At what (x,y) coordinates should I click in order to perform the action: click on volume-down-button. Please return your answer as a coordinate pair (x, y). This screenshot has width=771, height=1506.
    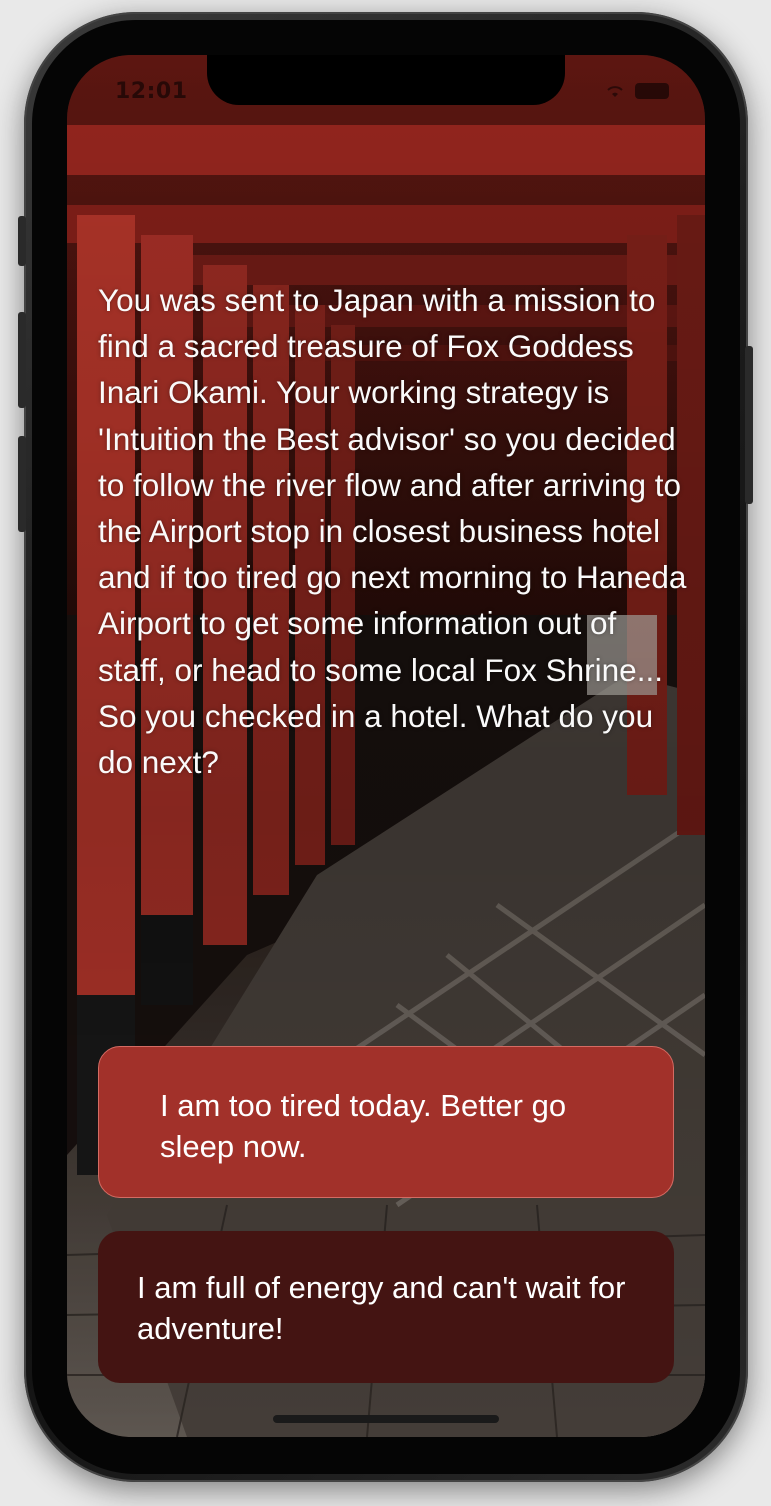
    Looking at the image, I should click on (22, 484).